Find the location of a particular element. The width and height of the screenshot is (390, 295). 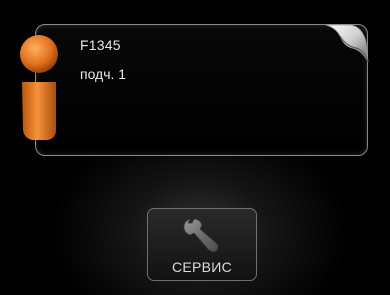

wrench-icon is located at coordinates (201, 235).